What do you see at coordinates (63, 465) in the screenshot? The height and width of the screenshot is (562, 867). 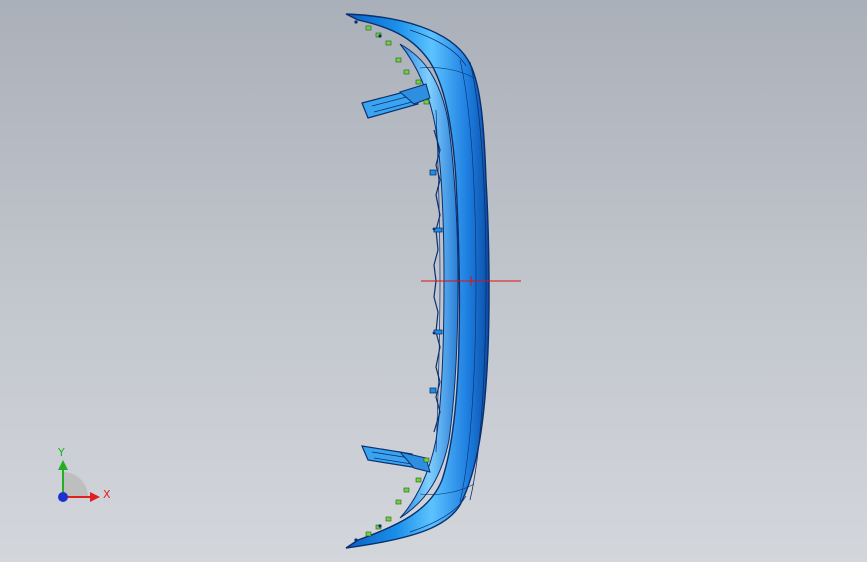 I see `y-arrow-icon` at bounding box center [63, 465].